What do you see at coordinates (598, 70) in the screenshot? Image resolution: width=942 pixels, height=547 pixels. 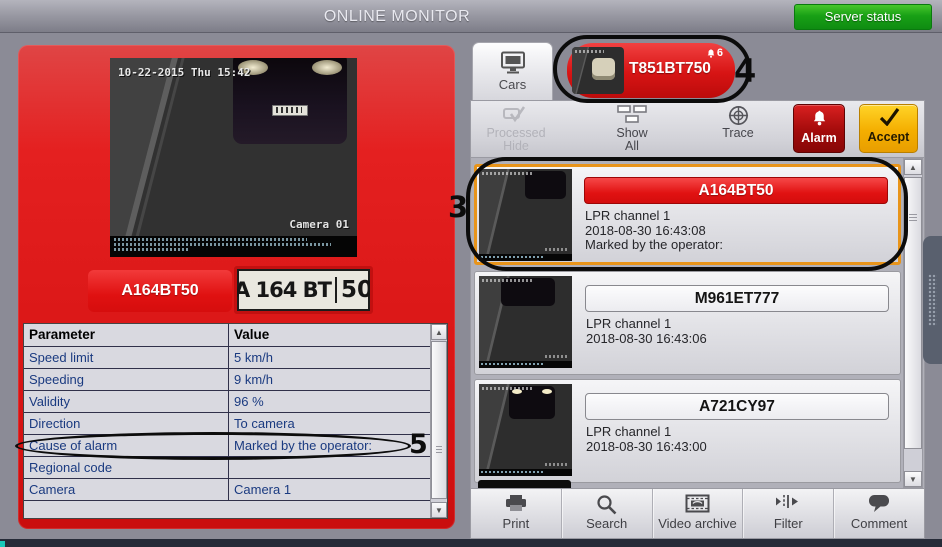 I see `alarm-widget-thumbnail` at bounding box center [598, 70].